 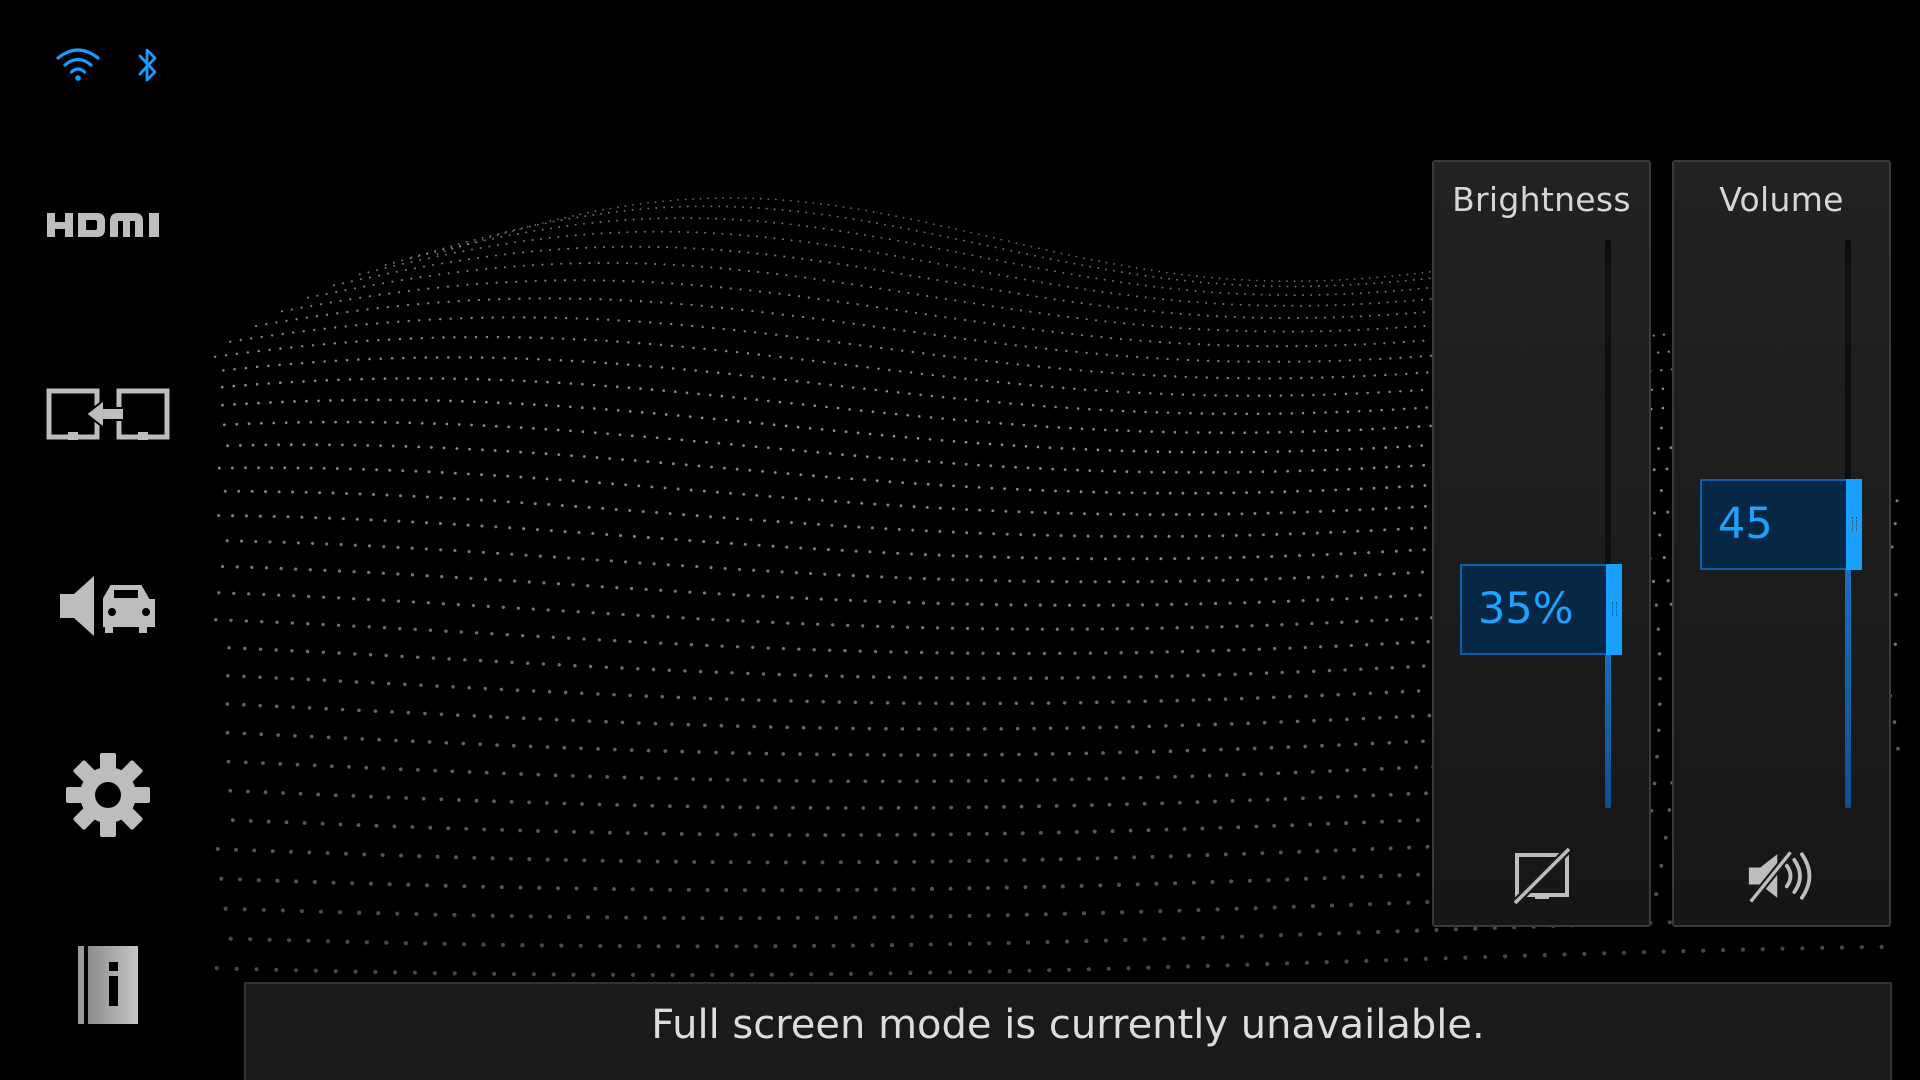 What do you see at coordinates (102, 225) in the screenshot?
I see `hdmi-icon` at bounding box center [102, 225].